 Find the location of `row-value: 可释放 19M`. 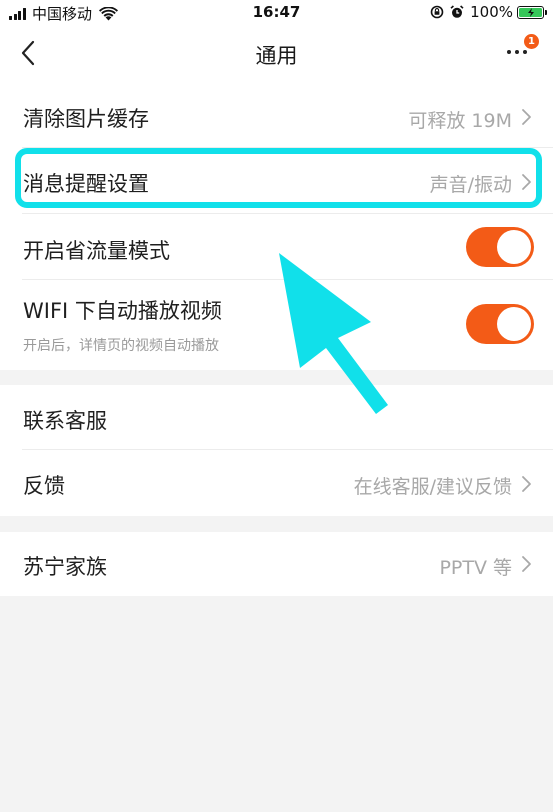

row-value: 可释放 19M is located at coordinates (460, 121).